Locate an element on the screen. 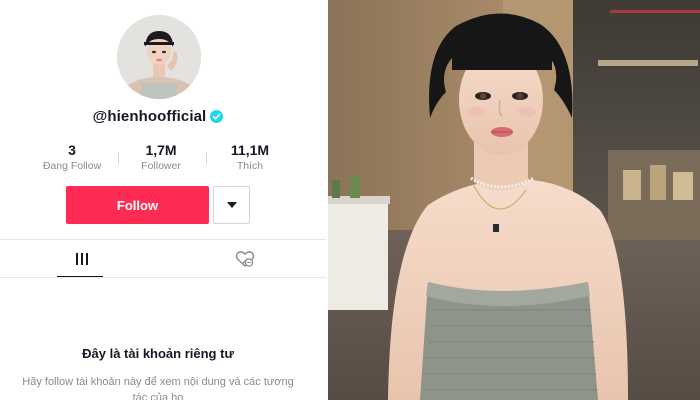  stat-following: 3 Đang Follow is located at coordinates (72, 157).